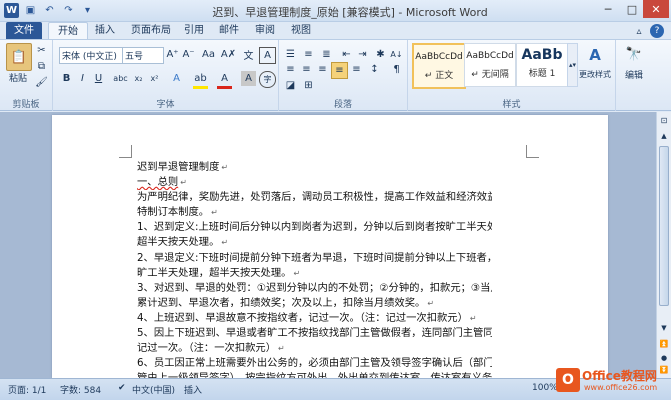 This screenshot has width=671, height=400. What do you see at coordinates (178, 167) in the screenshot?
I see `doc-line-text: 迟到早退管理制度` at bounding box center [178, 167].